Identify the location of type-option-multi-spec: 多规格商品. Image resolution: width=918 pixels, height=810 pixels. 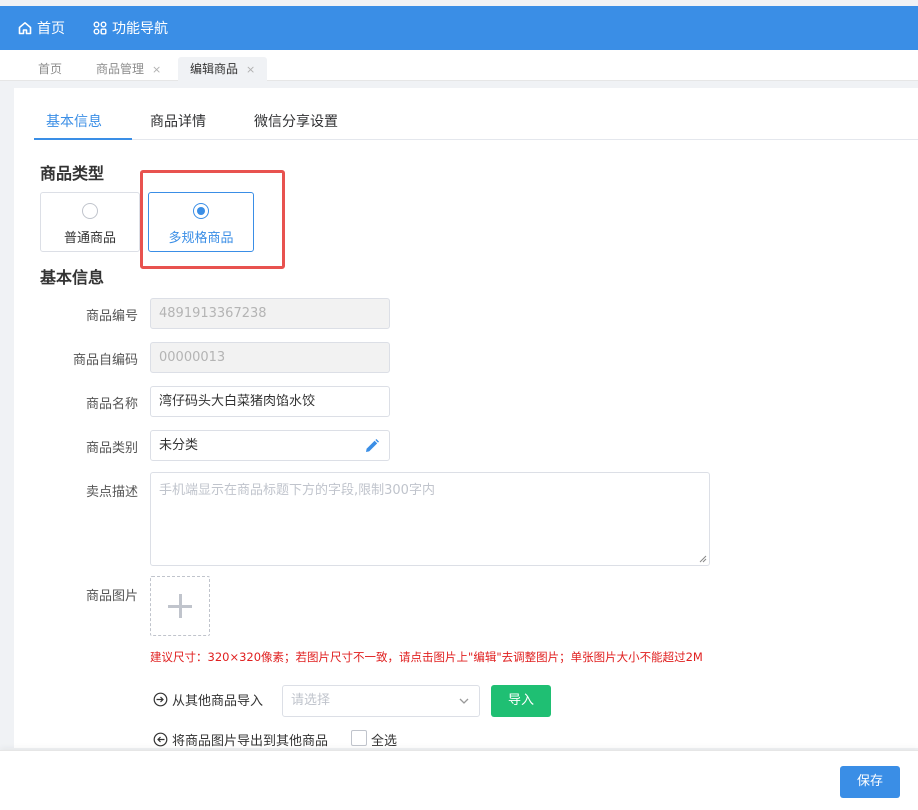
(201, 222).